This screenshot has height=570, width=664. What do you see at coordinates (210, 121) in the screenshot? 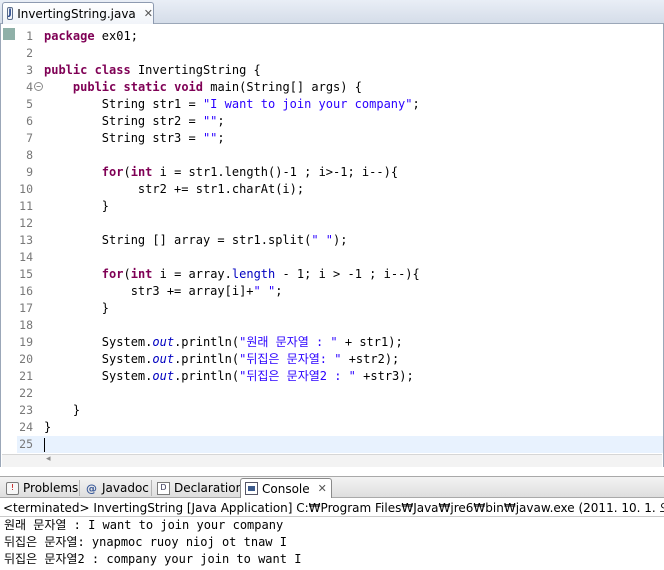
I see `code-token: ""` at bounding box center [210, 121].